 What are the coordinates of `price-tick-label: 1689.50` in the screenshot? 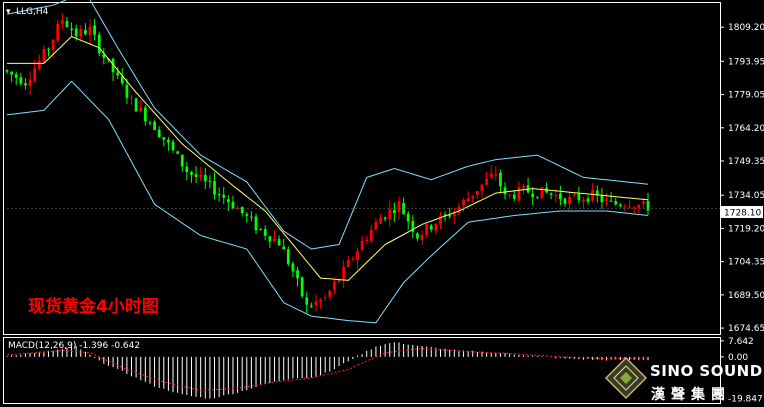 It's located at (746, 296).